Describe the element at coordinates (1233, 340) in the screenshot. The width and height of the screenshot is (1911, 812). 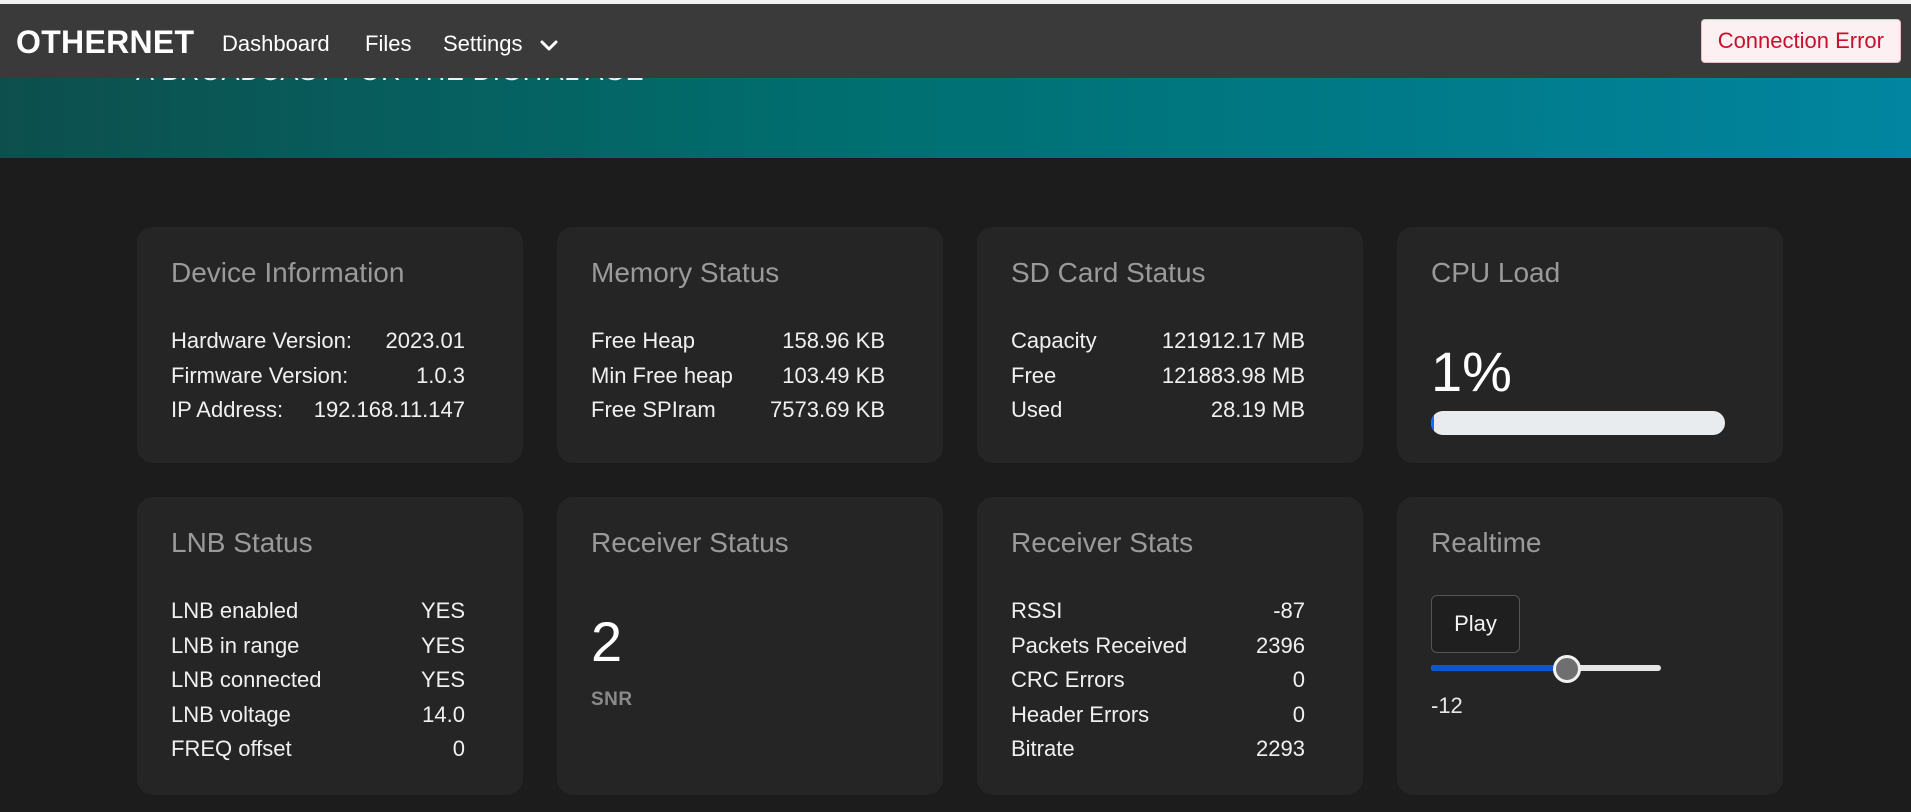
I see `row-value: 121912.17 MB` at that location.